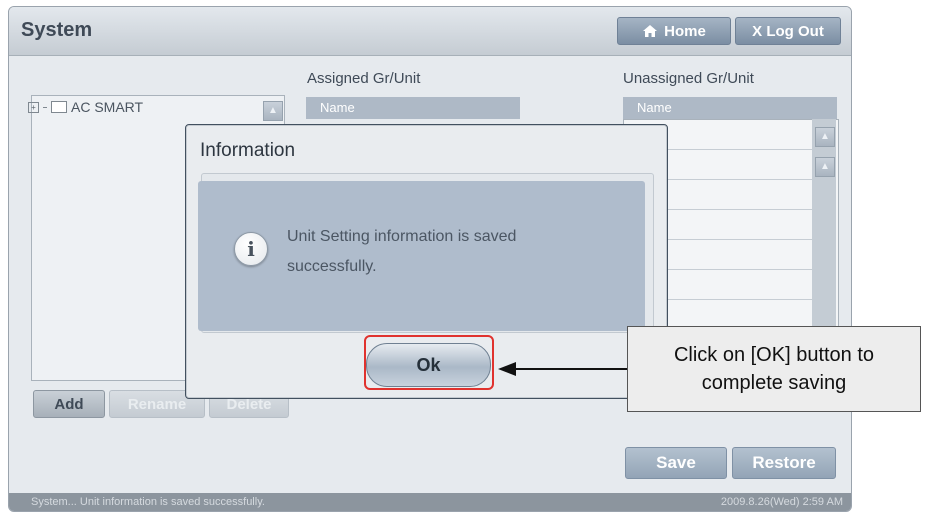 This screenshot has width=927, height=516. What do you see at coordinates (564, 369) in the screenshot?
I see `callout-arrow` at bounding box center [564, 369].